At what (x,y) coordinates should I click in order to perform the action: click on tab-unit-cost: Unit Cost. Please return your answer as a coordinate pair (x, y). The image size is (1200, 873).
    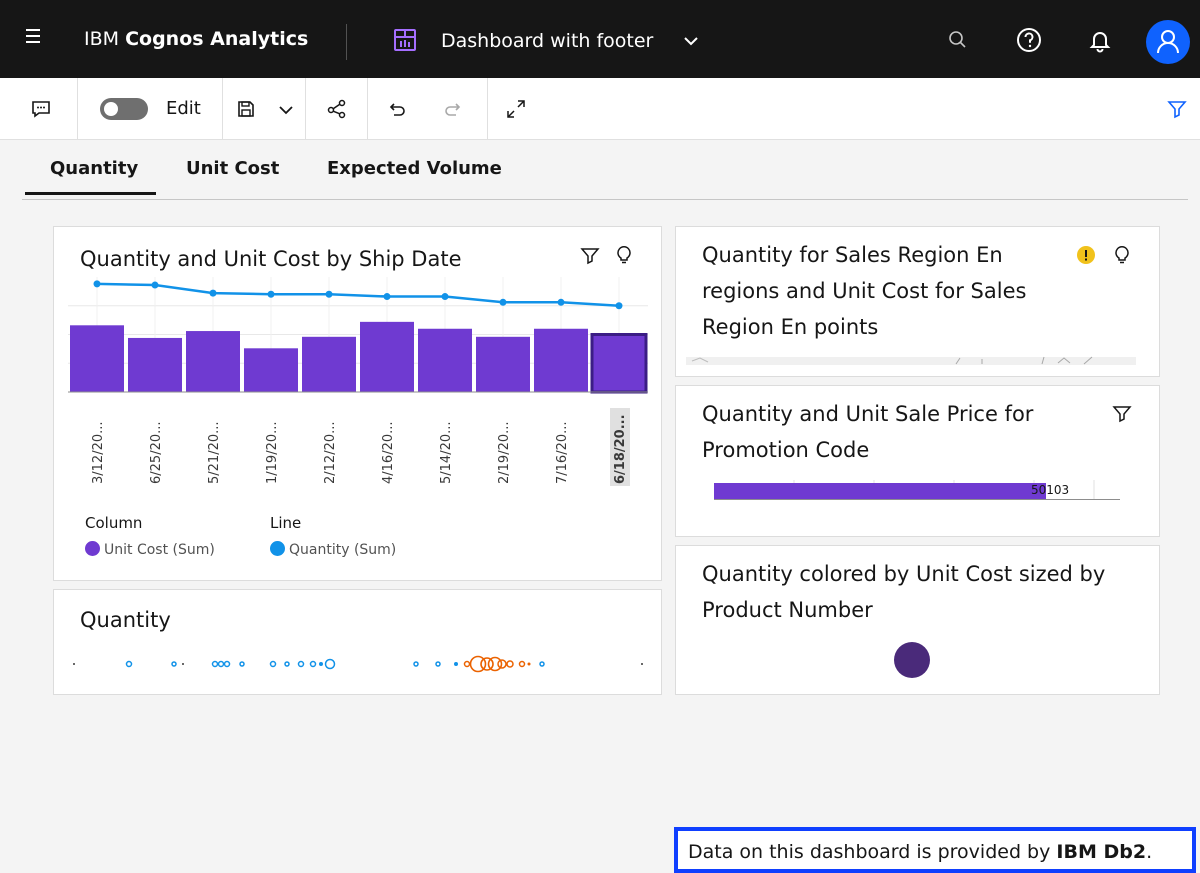
    Looking at the image, I should click on (232, 168).